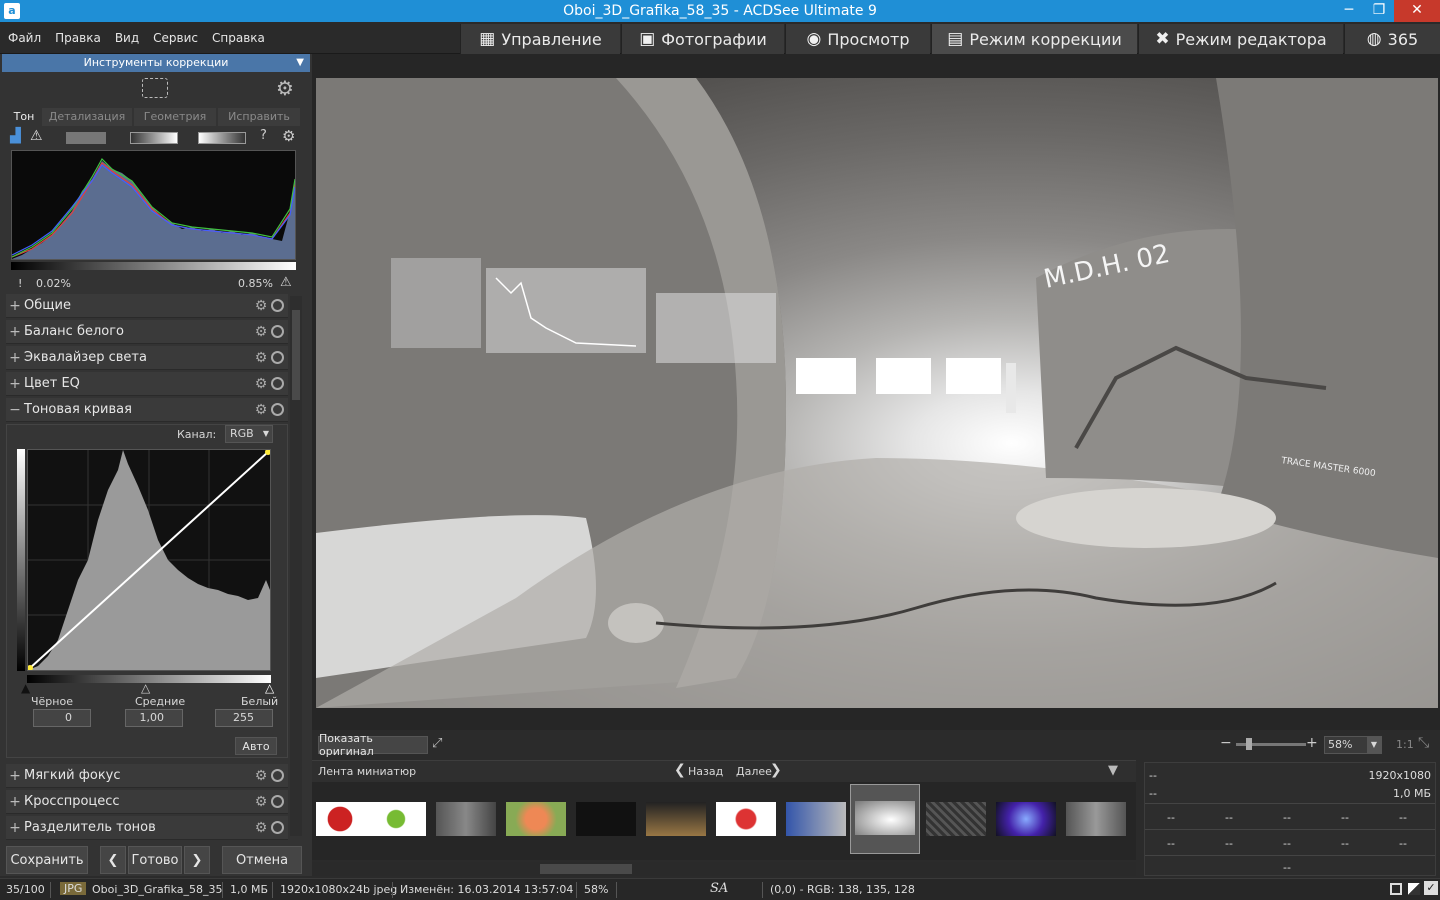  Describe the element at coordinates (1405, 744) in the screenshot. I see `actual-size-label: 1:1` at that location.